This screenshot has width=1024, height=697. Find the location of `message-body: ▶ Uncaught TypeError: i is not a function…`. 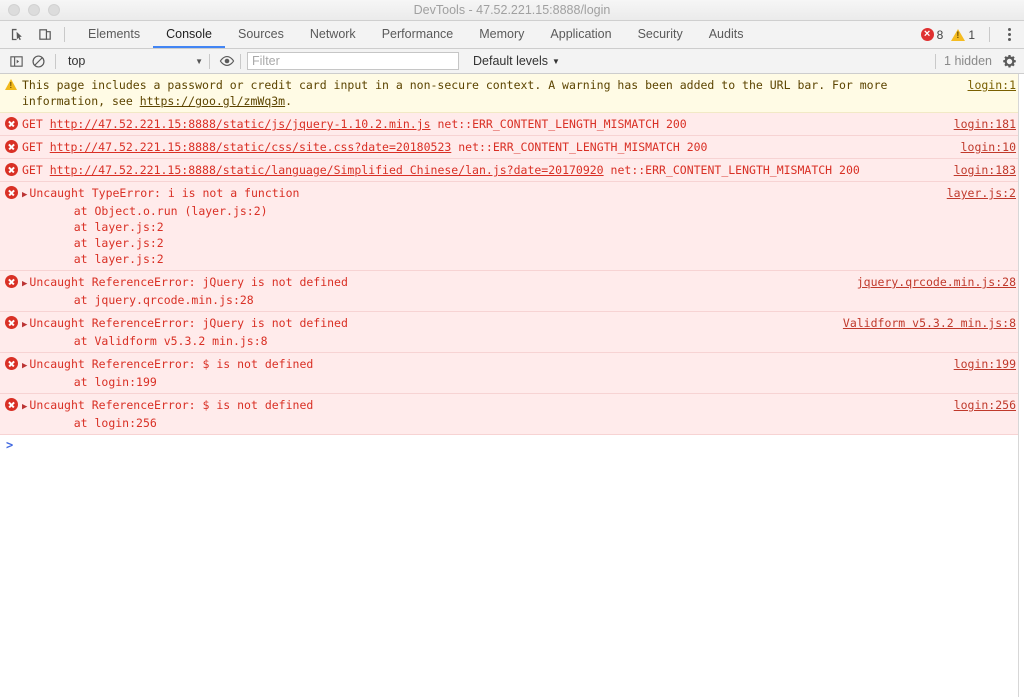

message-body: ▶ Uncaught TypeError: i is not a function… is located at coordinates (481, 226).